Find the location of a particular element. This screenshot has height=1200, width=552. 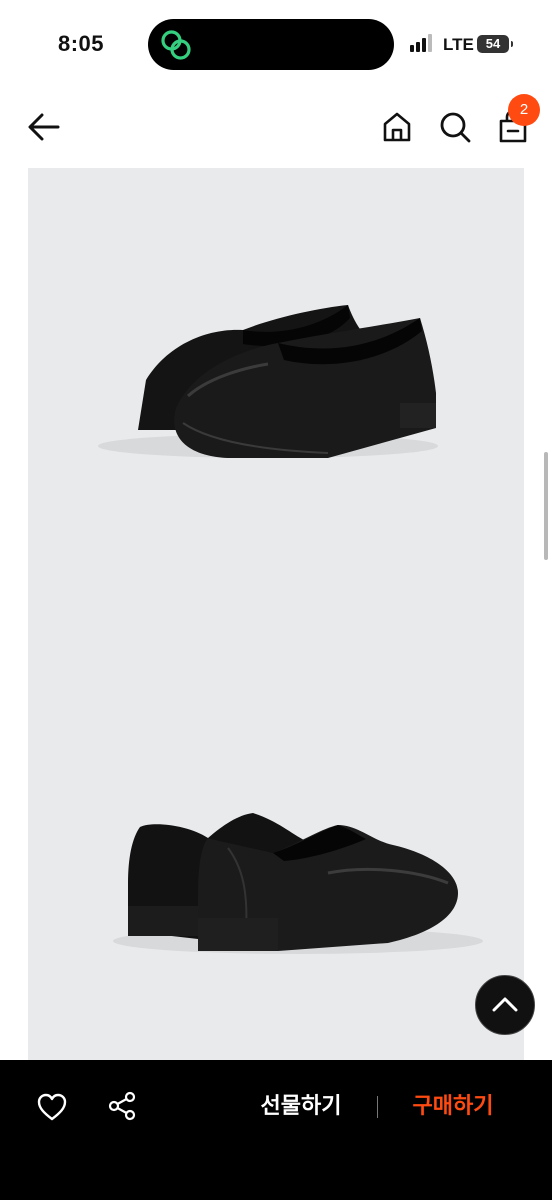

link-rings-icon is located at coordinates (176, 45).